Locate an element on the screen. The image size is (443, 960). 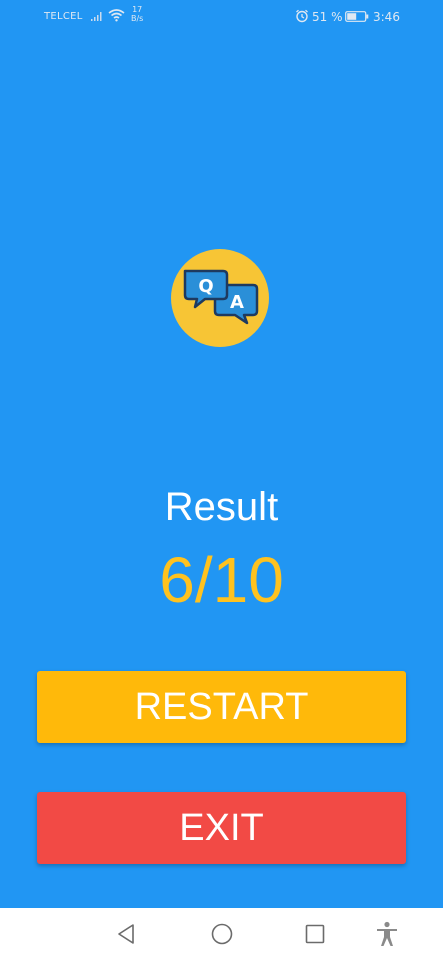
accessibility-icon is located at coordinates (387, 934).